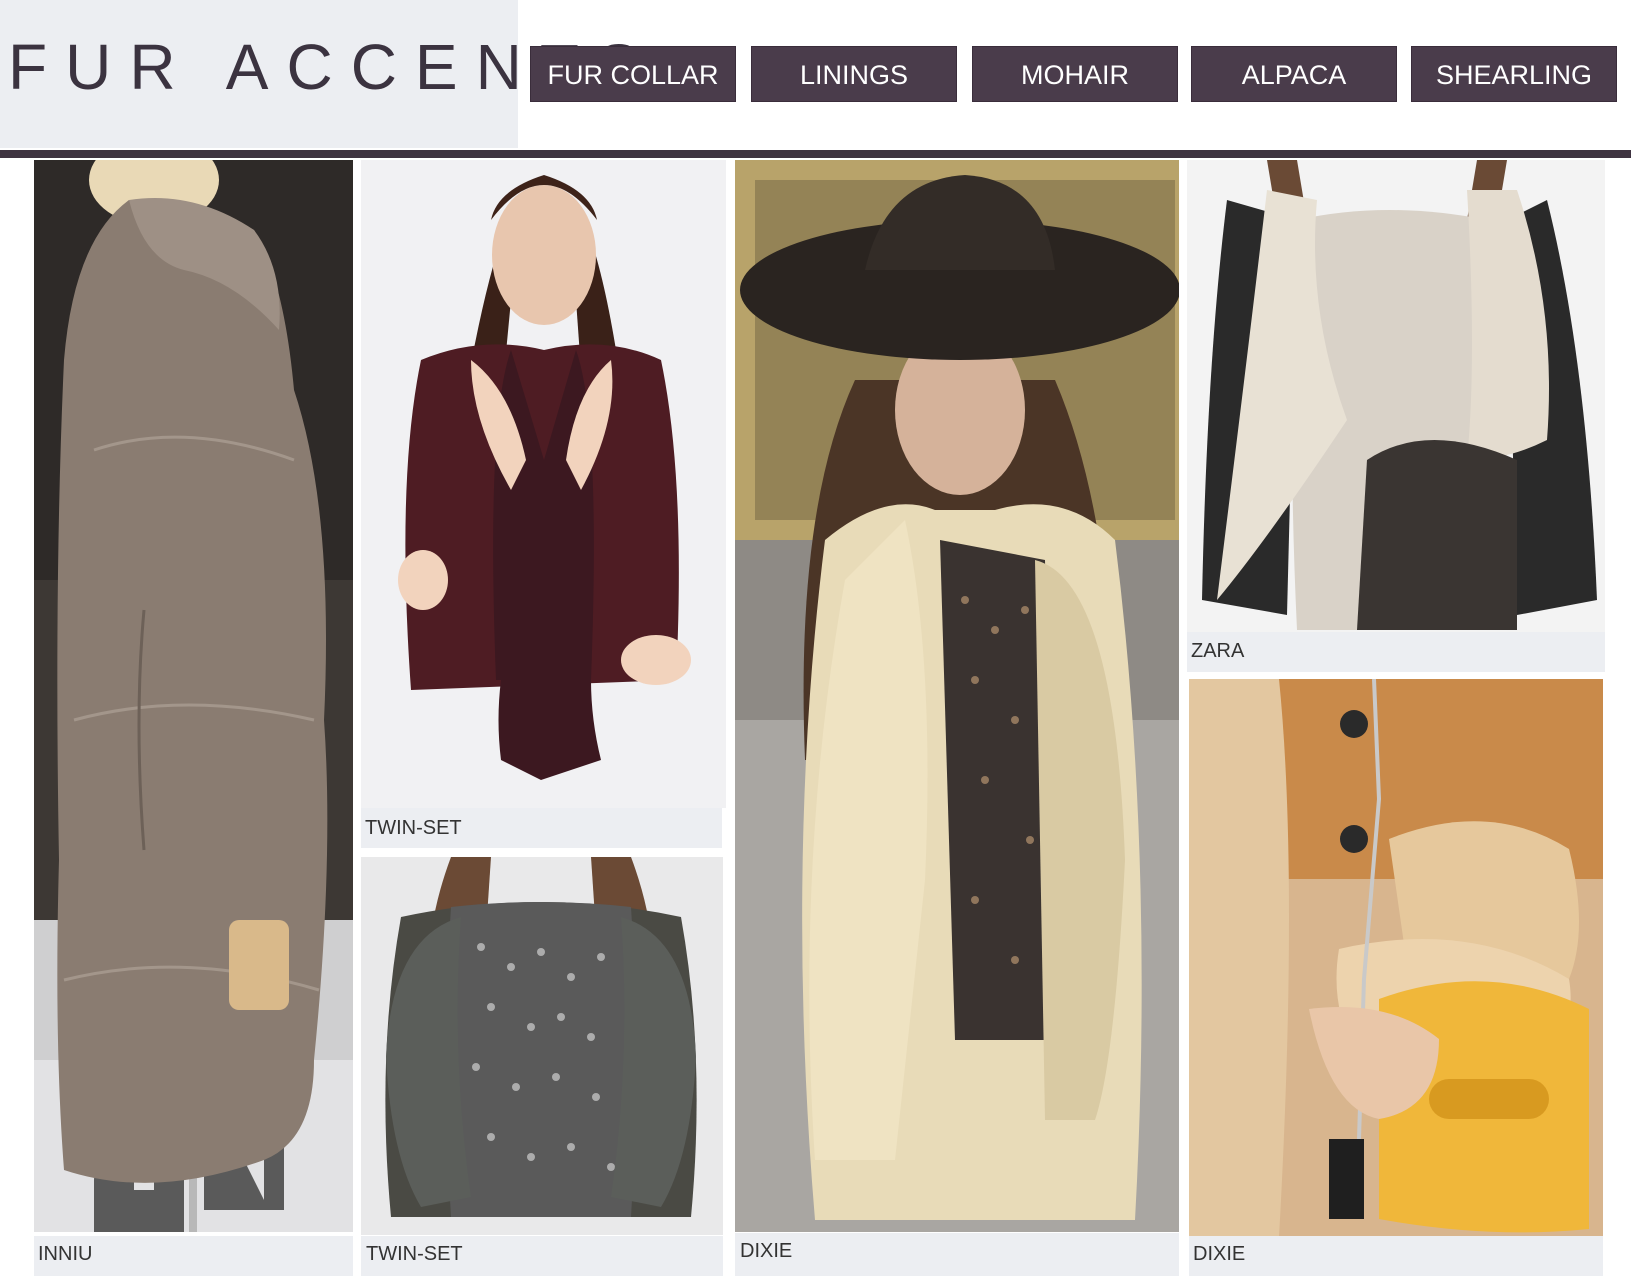 This screenshot has width=1631, height=1276. Describe the element at coordinates (1396, 652) in the screenshot. I see `caption-bar-zara` at that location.